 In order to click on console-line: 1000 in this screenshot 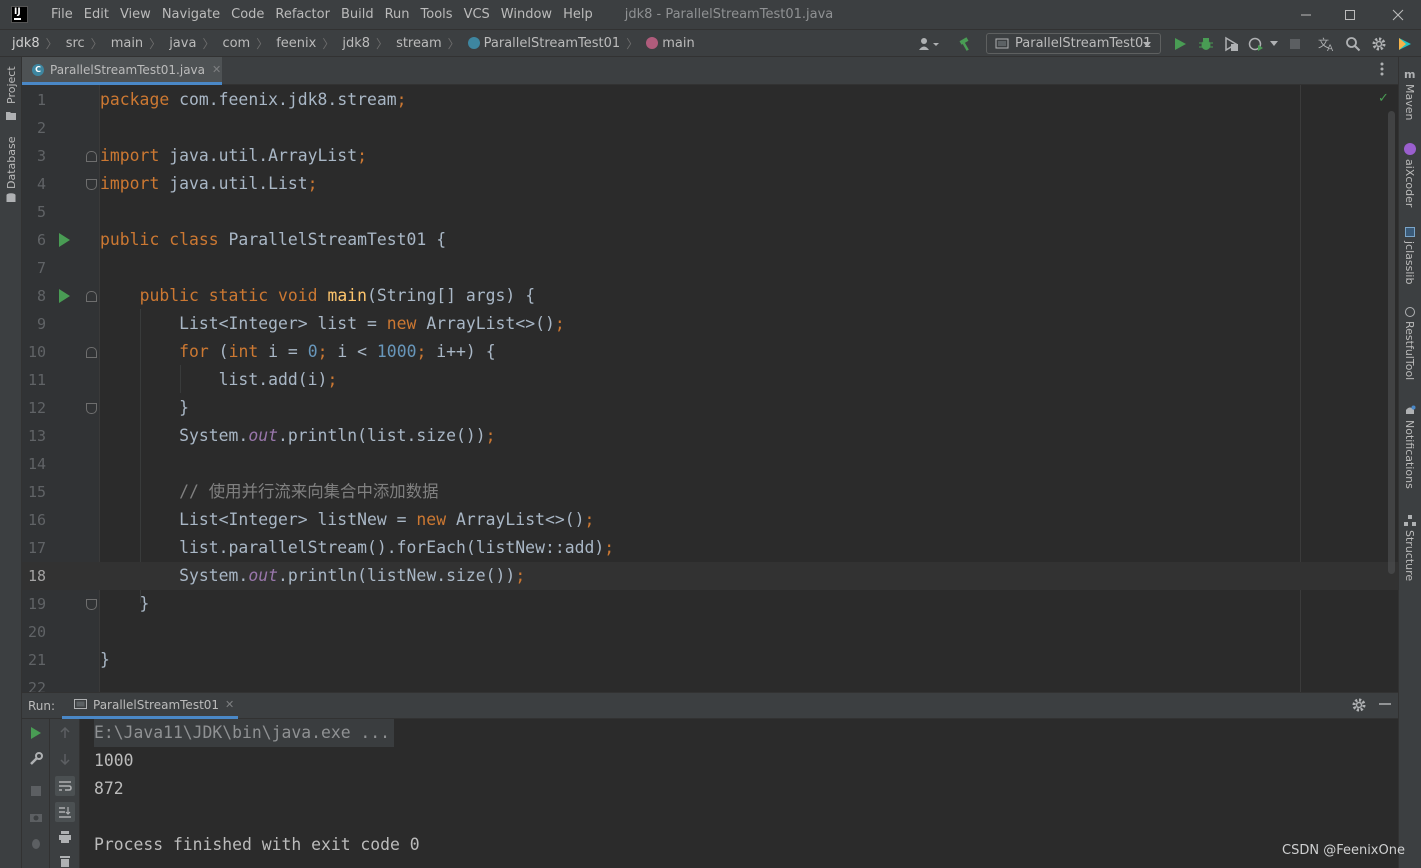, I will do `click(114, 760)`.